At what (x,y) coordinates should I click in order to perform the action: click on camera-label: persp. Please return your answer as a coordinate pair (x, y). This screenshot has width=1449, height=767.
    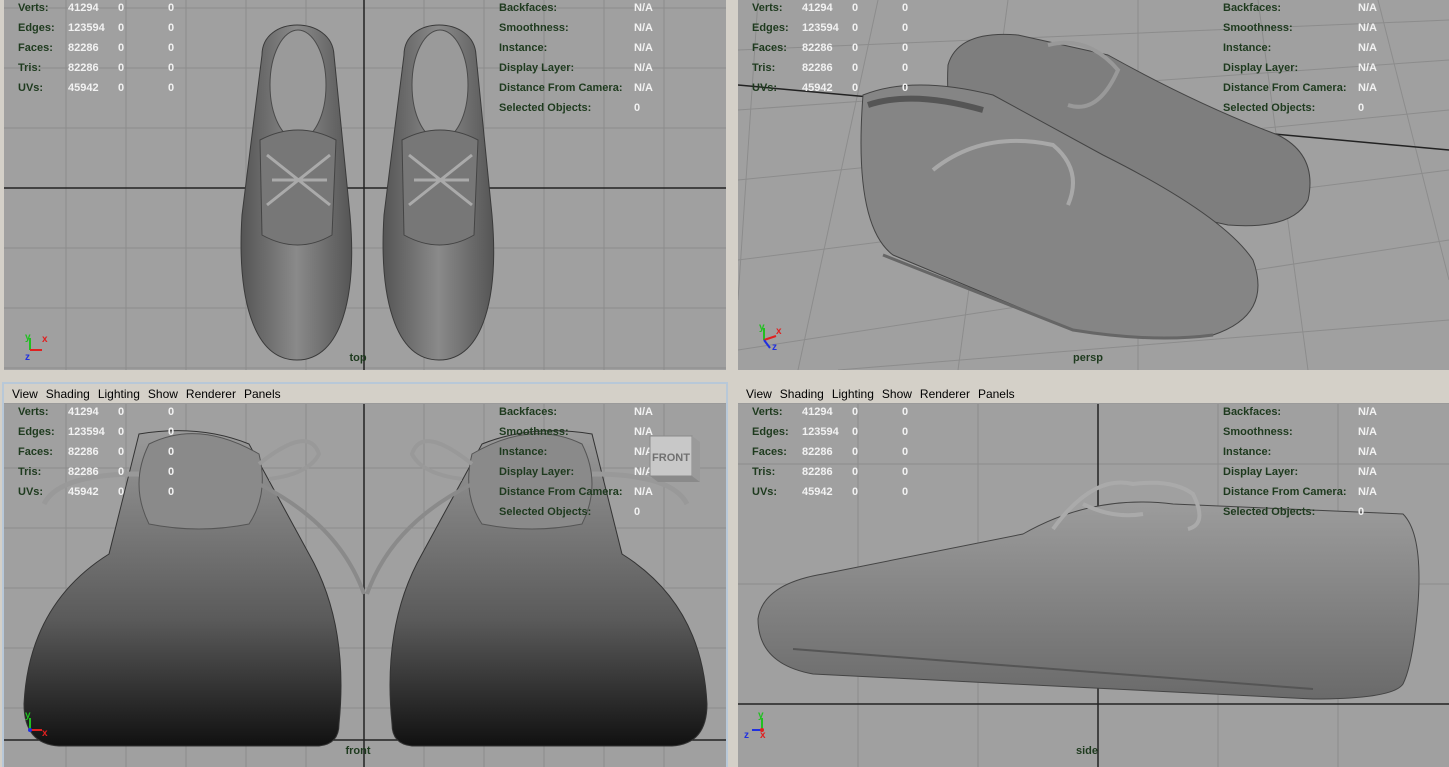
    Looking at the image, I should click on (1088, 358).